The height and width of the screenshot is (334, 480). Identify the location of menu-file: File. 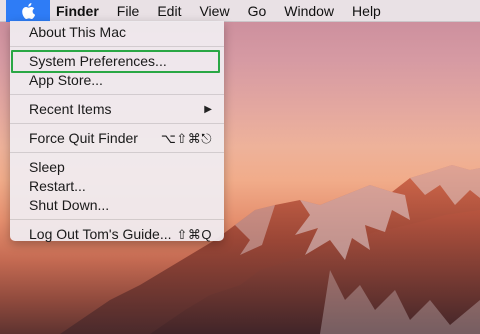
(128, 11).